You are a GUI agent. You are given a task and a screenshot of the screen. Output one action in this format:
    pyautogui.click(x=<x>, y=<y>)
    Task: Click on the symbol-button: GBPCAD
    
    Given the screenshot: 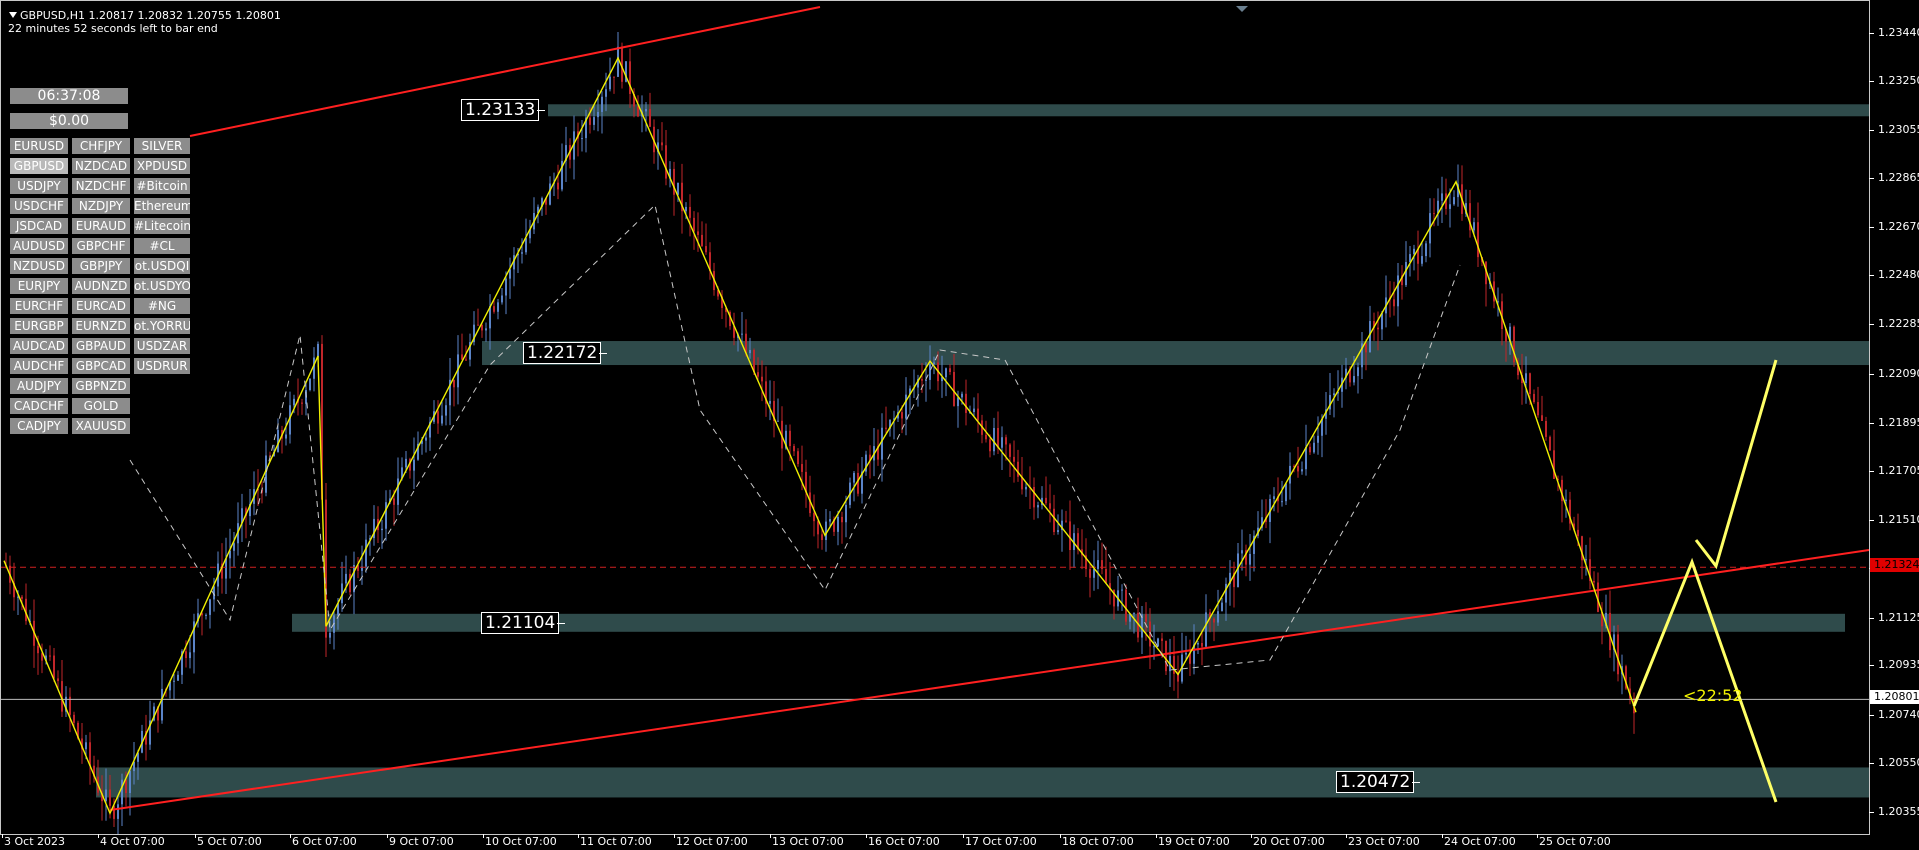 What is the action you would take?
    pyautogui.click(x=101, y=366)
    